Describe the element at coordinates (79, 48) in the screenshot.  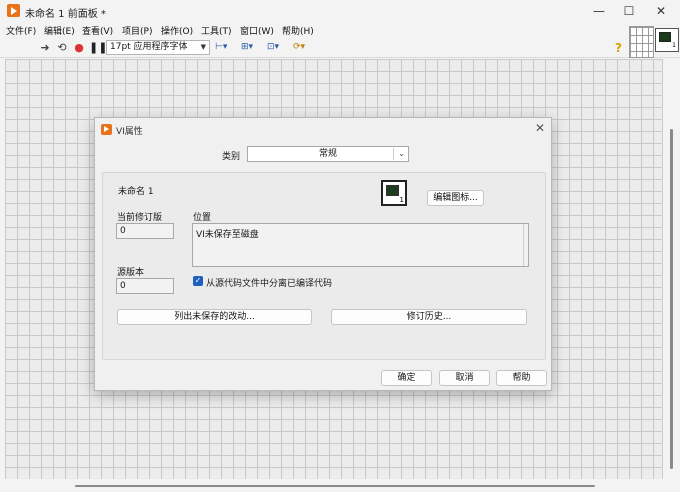
I see `abort-icon: ●` at that location.